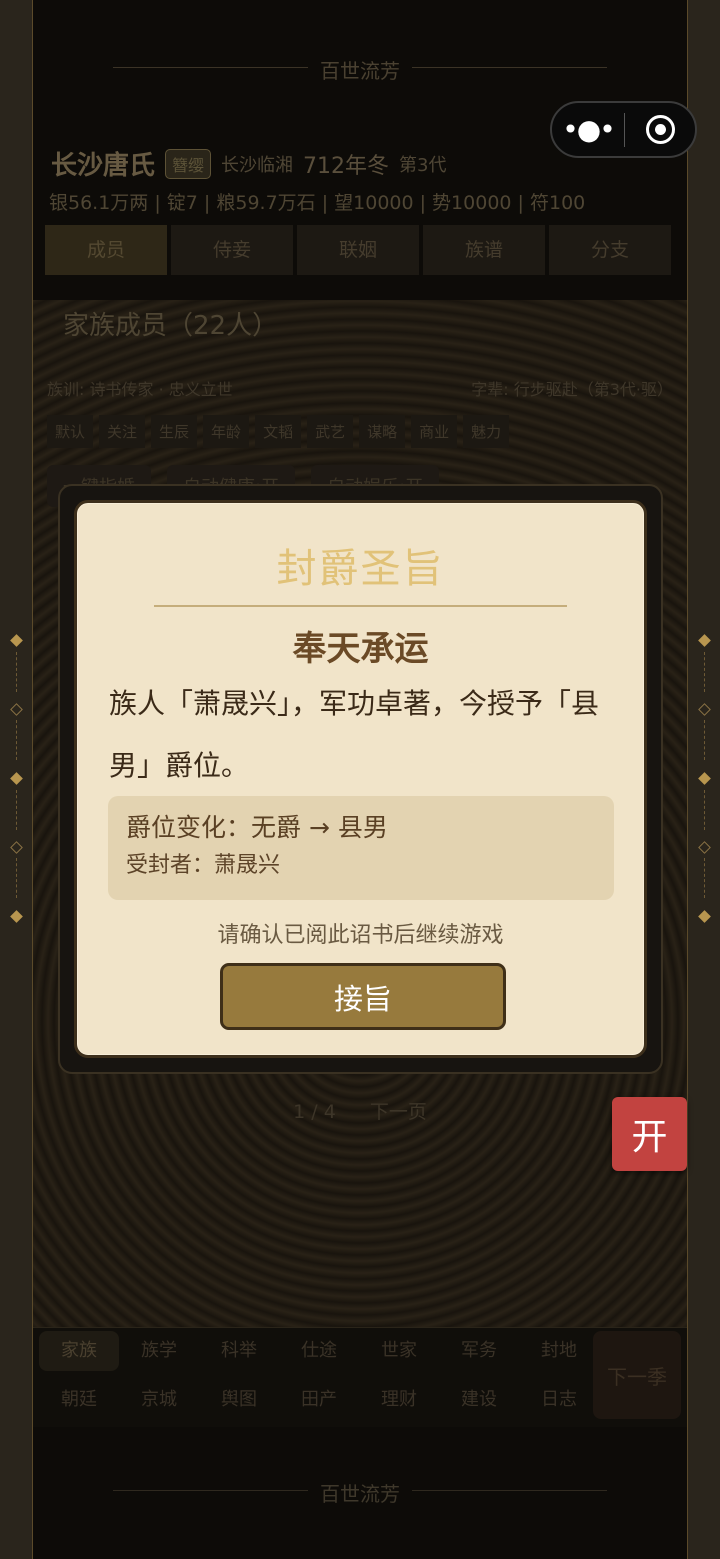 This screenshot has width=720, height=1559. Describe the element at coordinates (479, 1400) in the screenshot. I see `nav-construction: 建设` at that location.